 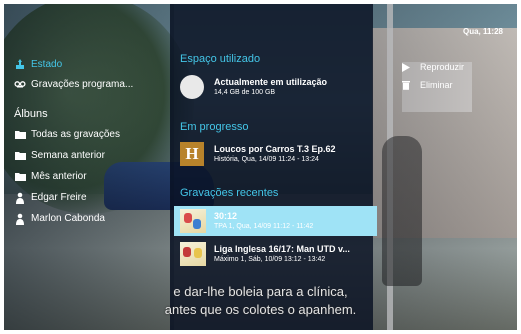 What do you see at coordinates (220, 59) in the screenshot?
I see `space-used-title: Espaço utilizado` at bounding box center [220, 59].